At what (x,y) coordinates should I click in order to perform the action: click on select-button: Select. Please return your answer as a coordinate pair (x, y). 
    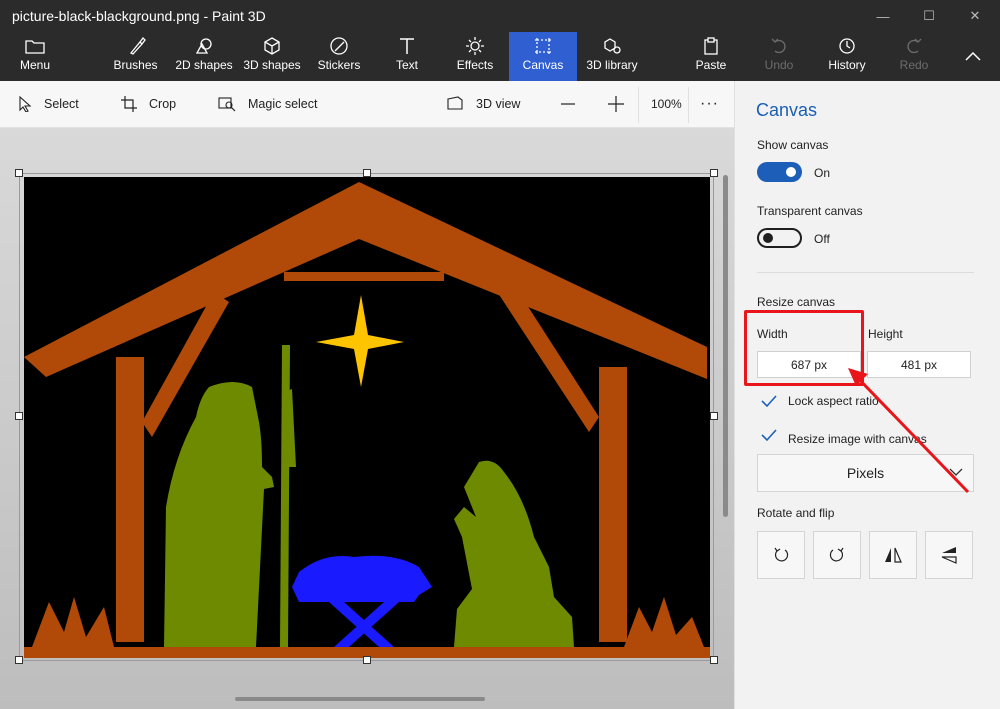
    Looking at the image, I should click on (48, 104).